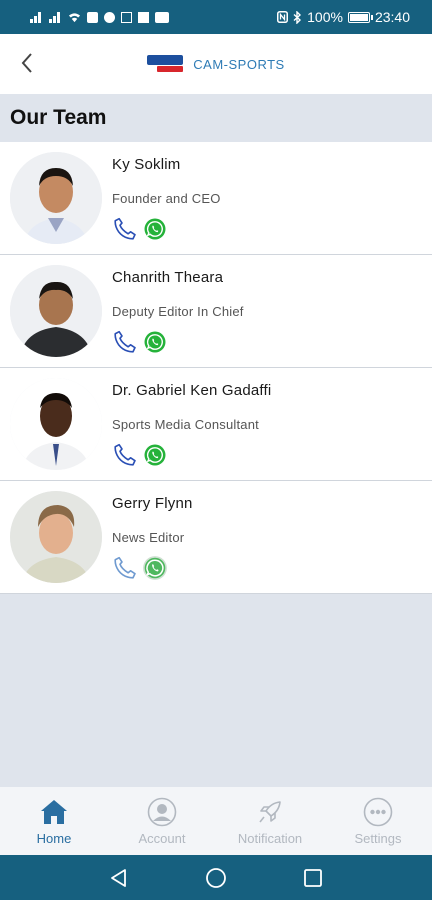 This screenshot has width=432, height=900. I want to click on system-home-button, so click(216, 878).